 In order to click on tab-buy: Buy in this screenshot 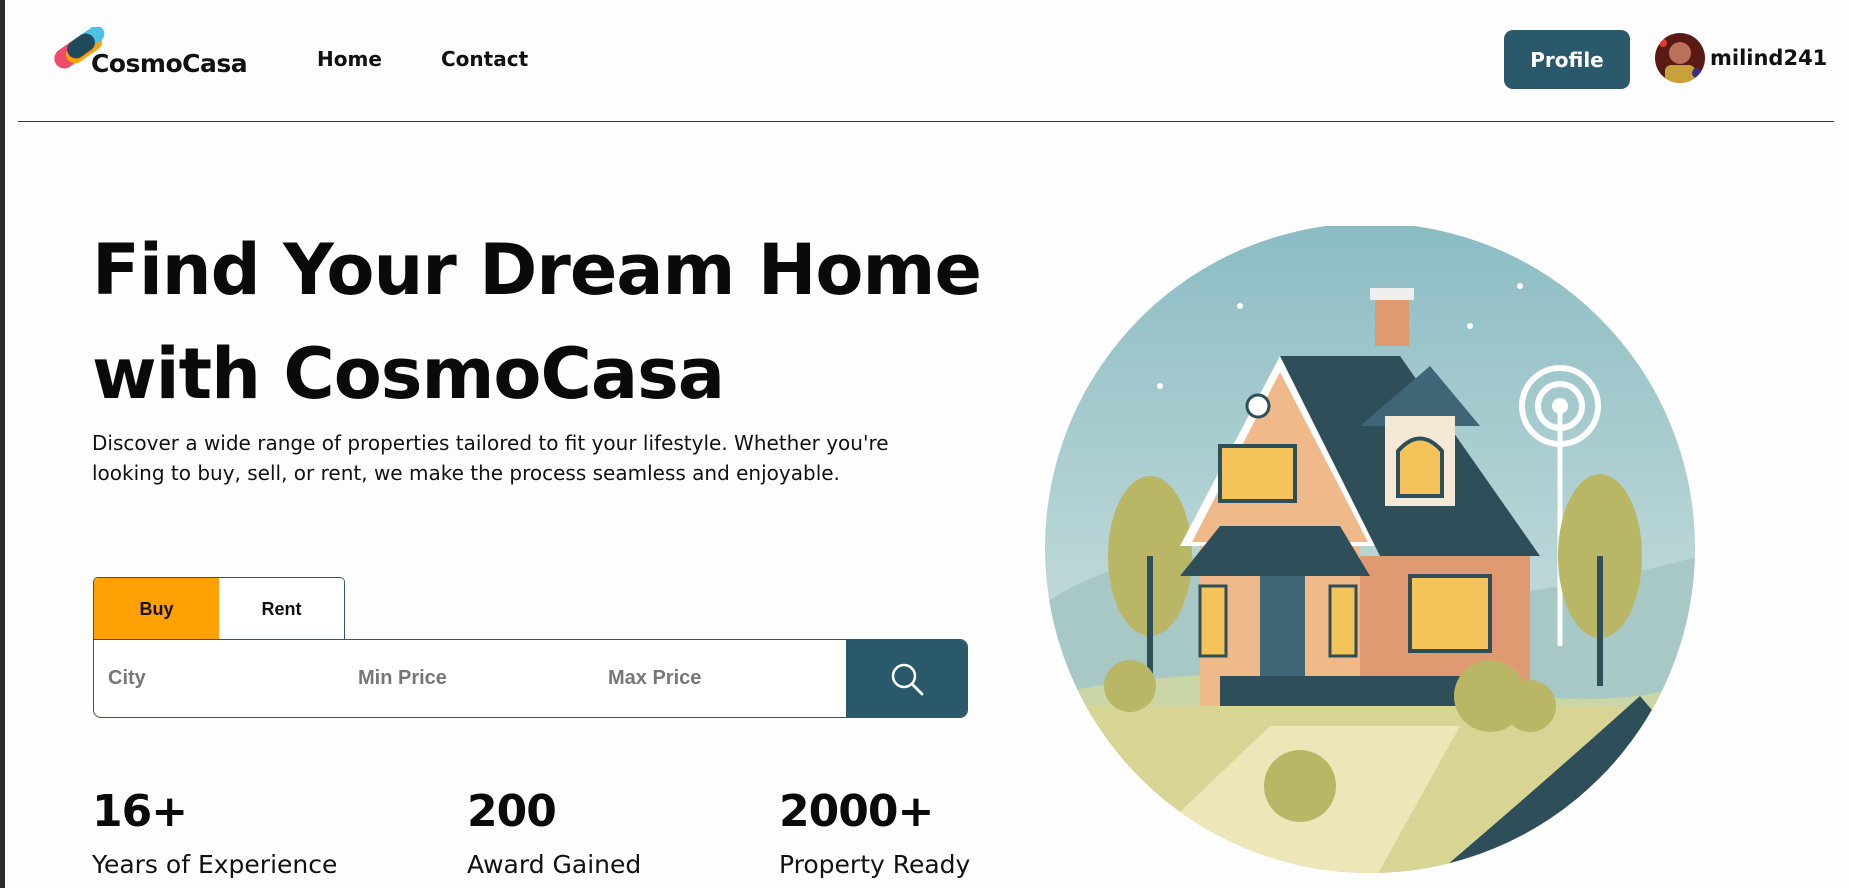, I will do `click(156, 609)`.